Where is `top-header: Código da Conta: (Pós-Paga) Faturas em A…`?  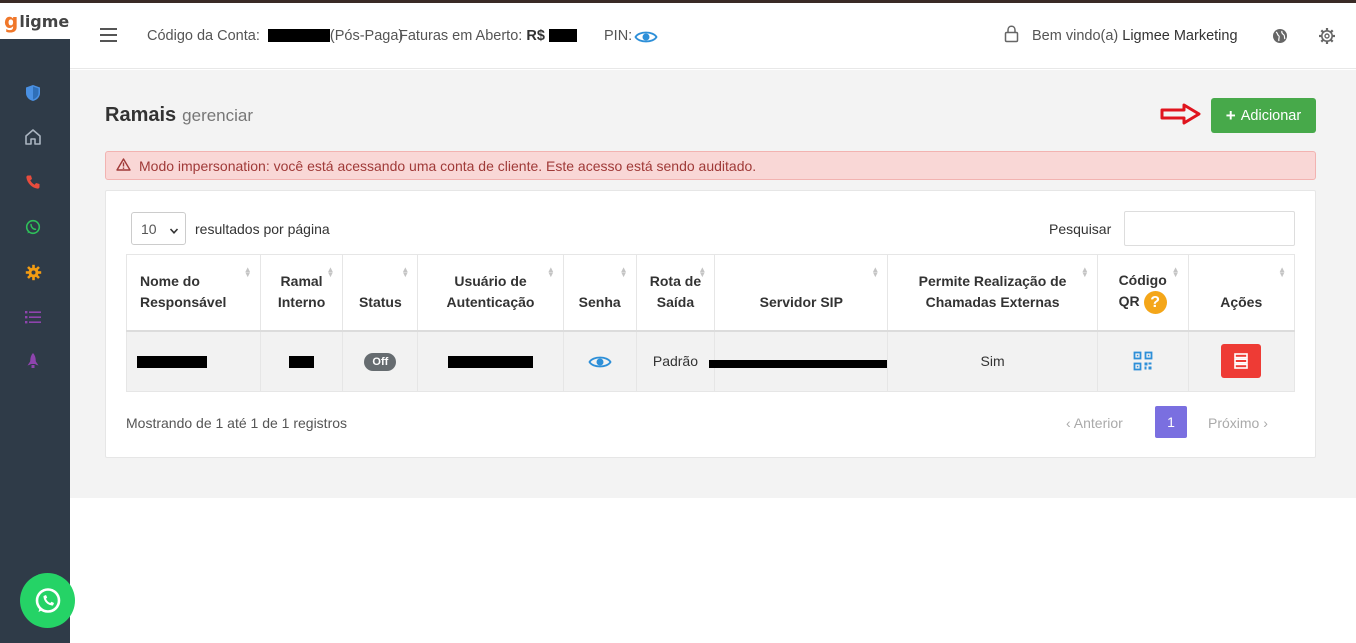
top-header: Código da Conta: (Pós-Paga) Faturas em A… is located at coordinates (713, 36).